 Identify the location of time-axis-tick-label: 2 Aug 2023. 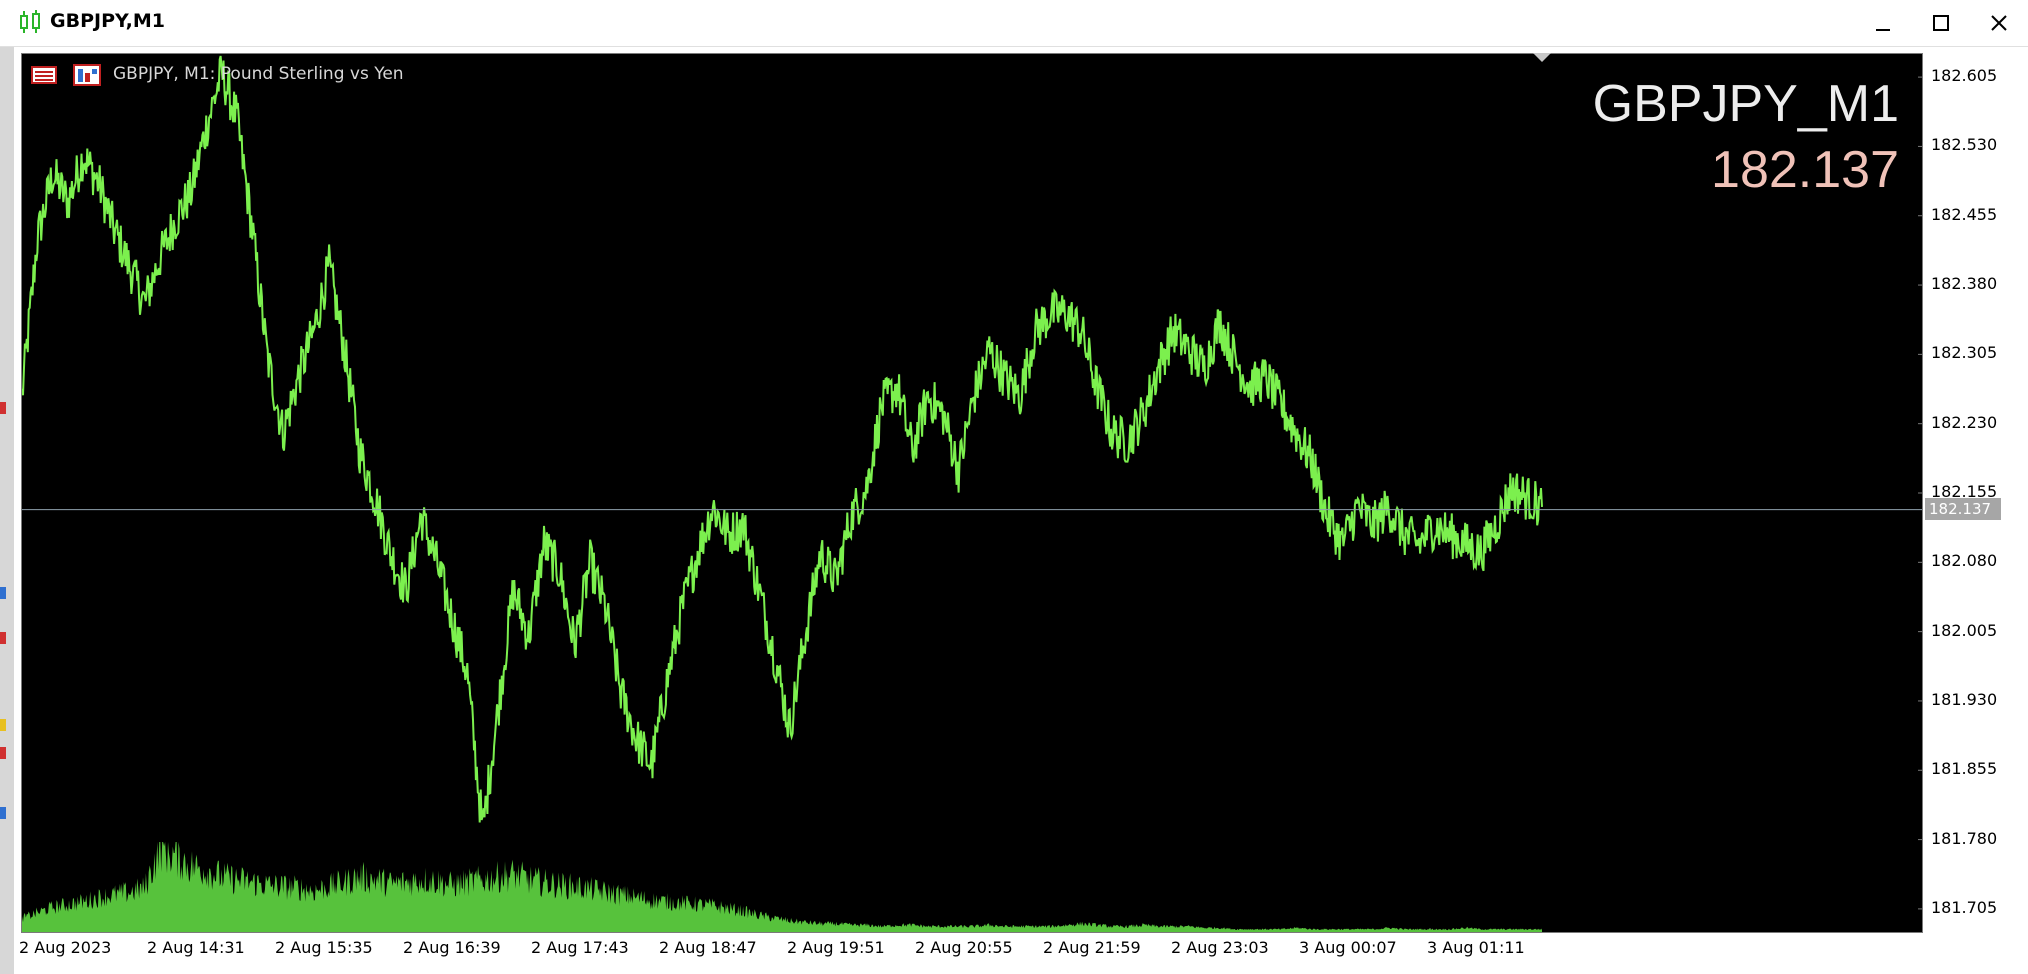
(65, 947).